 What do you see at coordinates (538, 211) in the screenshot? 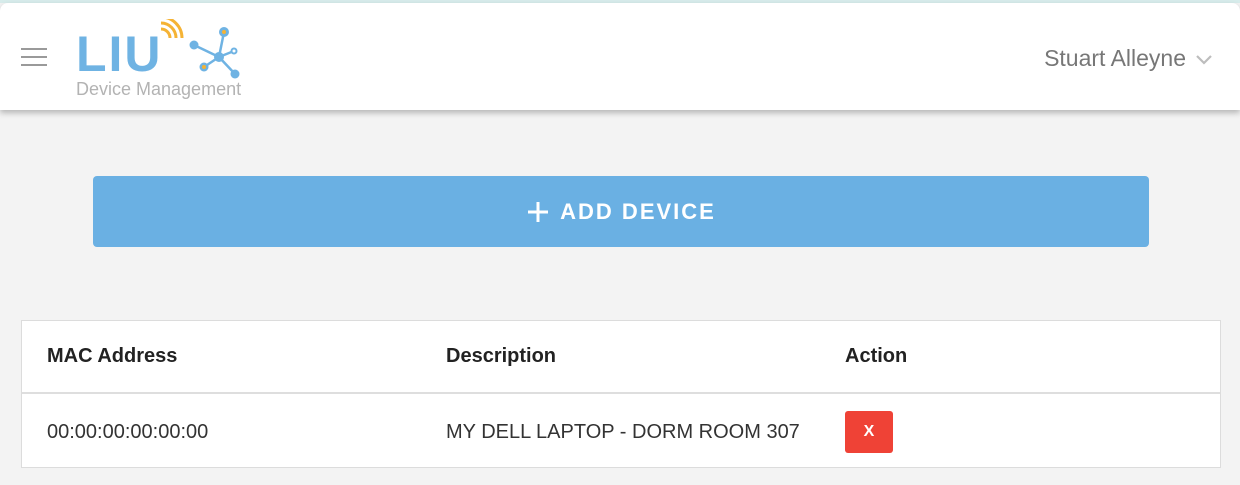
I see `plus-icon` at bounding box center [538, 211].